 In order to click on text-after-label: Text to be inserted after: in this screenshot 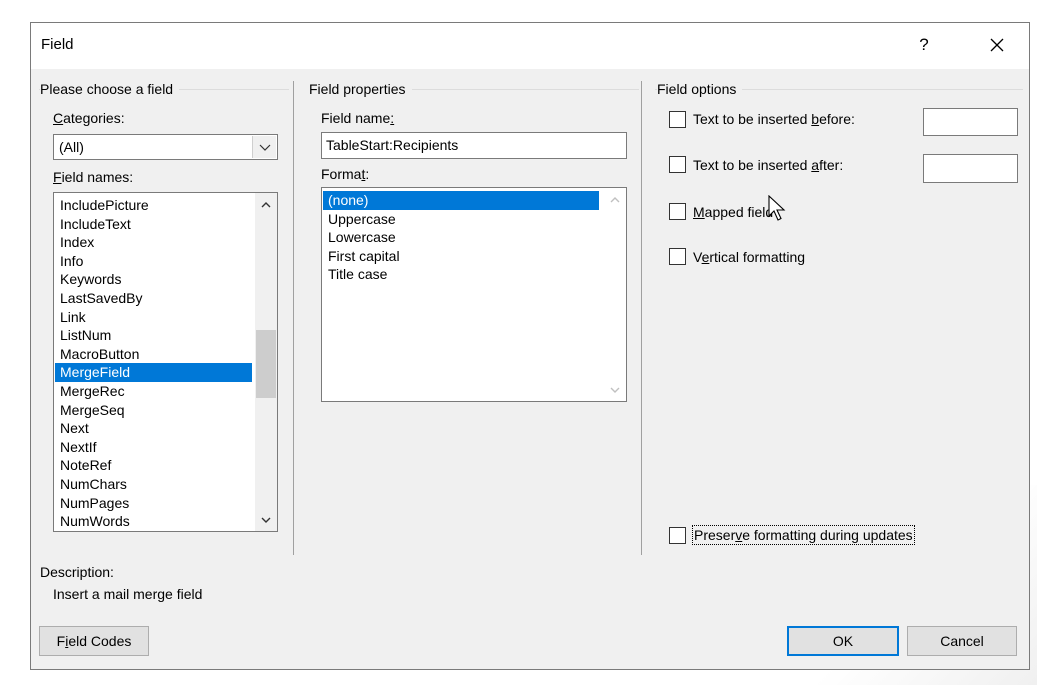, I will do `click(768, 165)`.